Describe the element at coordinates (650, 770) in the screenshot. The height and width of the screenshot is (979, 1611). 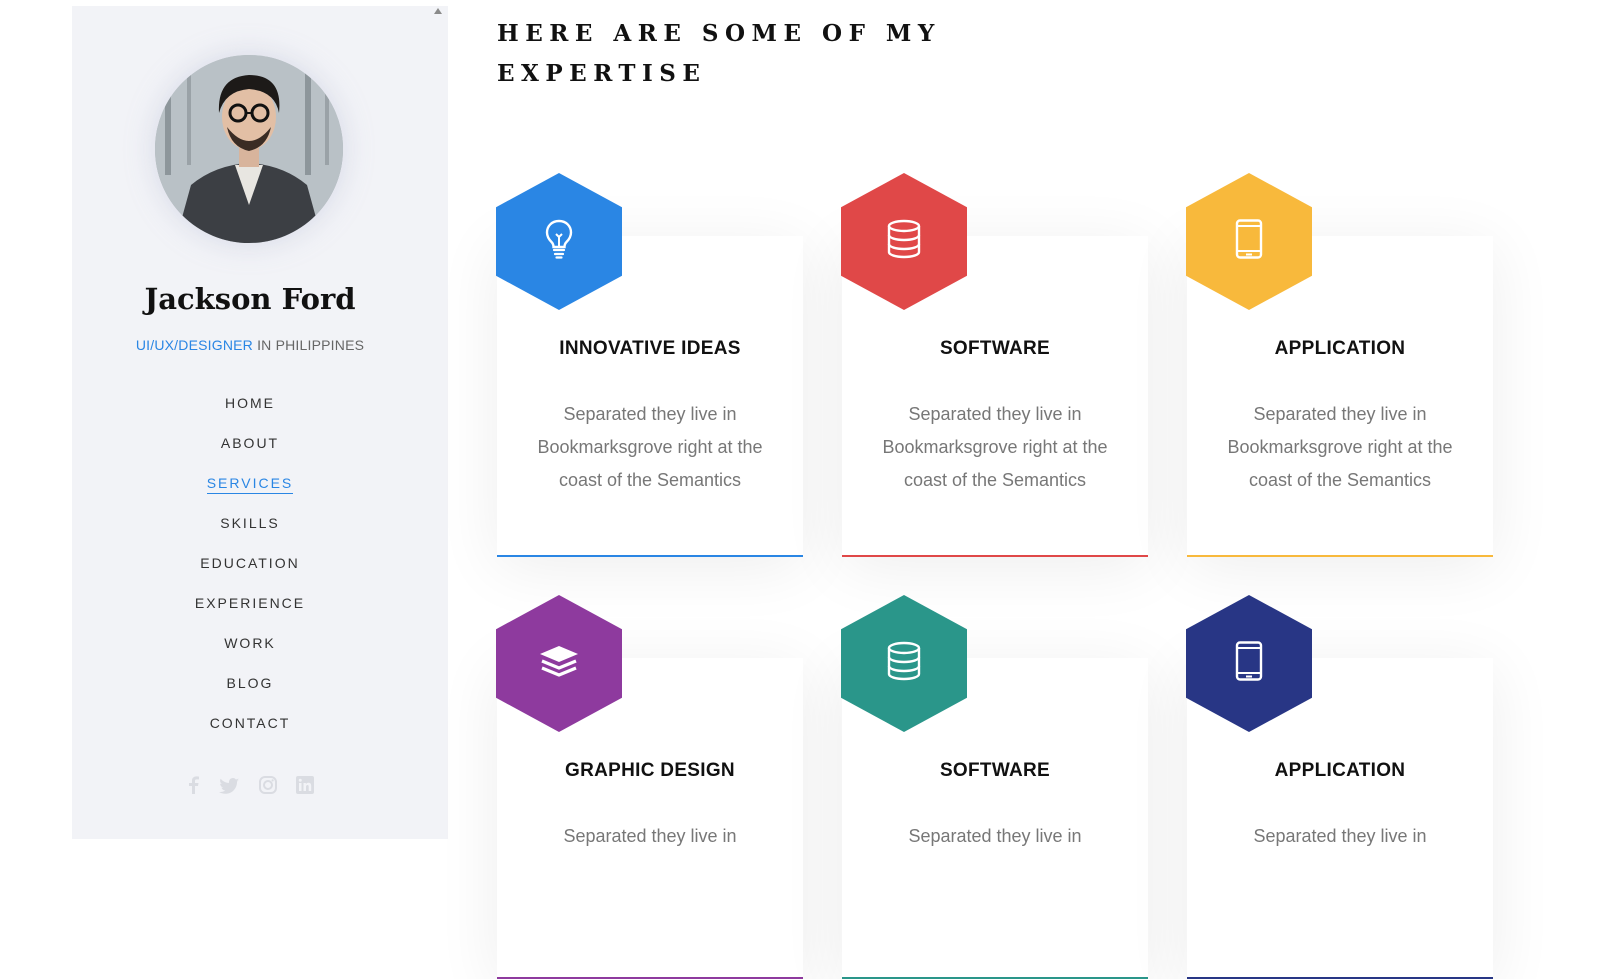
I see `card-title: GRAPHIC DESIGN` at that location.